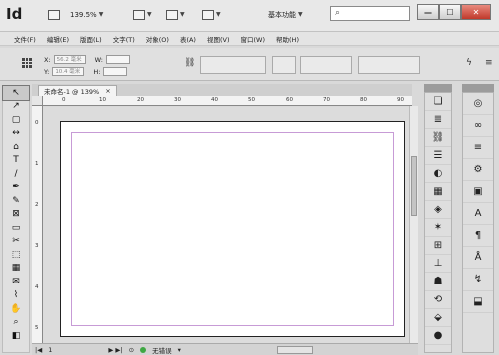  Describe the element at coordinates (86, 14) in the screenshot. I see `zoom-dropdown: 139.5% ▼` at that location.